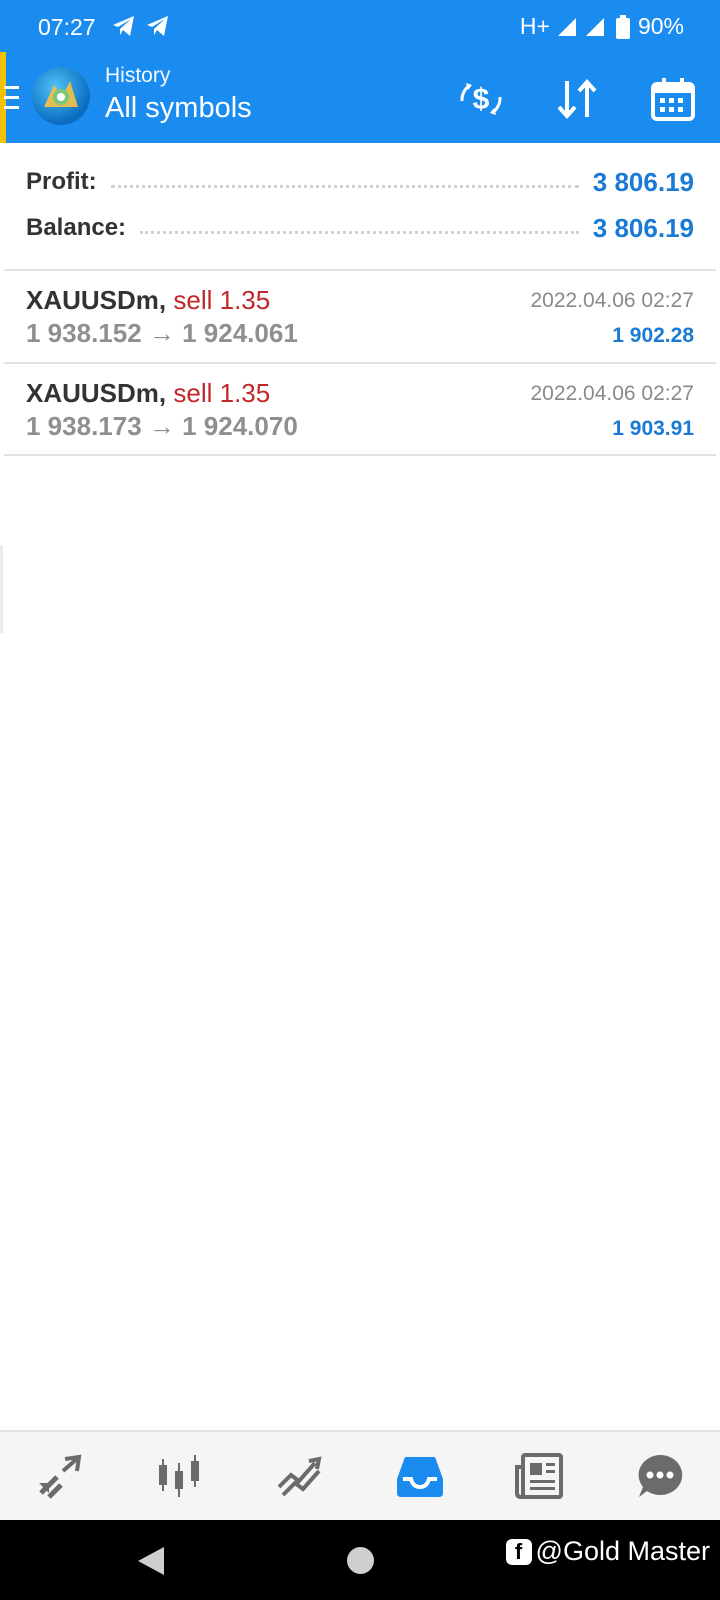 The width and height of the screenshot is (720, 1600). Describe the element at coordinates (61, 181) in the screenshot. I see `profit-label: Profit:` at that location.